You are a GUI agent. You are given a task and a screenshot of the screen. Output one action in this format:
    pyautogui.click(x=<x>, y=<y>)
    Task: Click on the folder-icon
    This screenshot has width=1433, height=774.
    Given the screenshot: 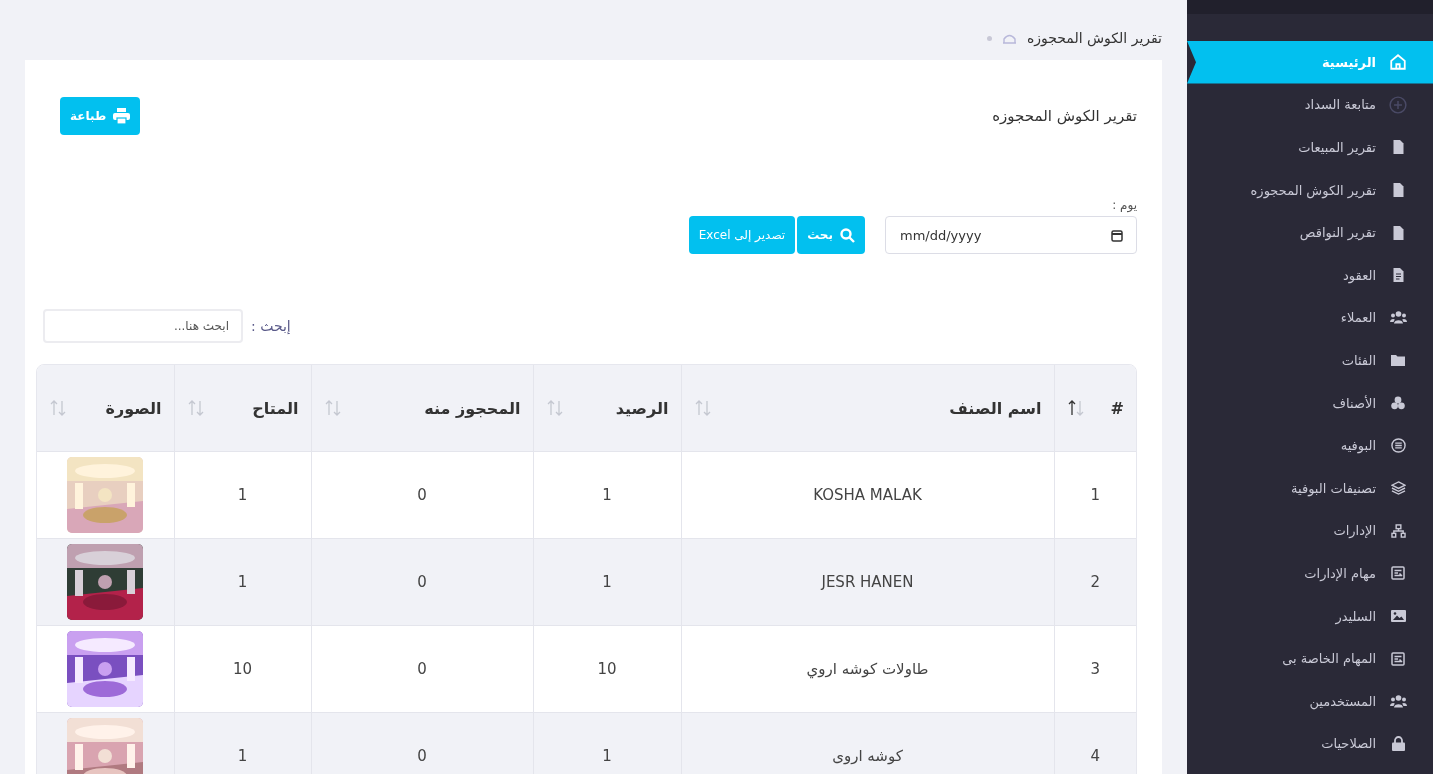 What is the action you would take?
    pyautogui.click(x=1398, y=360)
    